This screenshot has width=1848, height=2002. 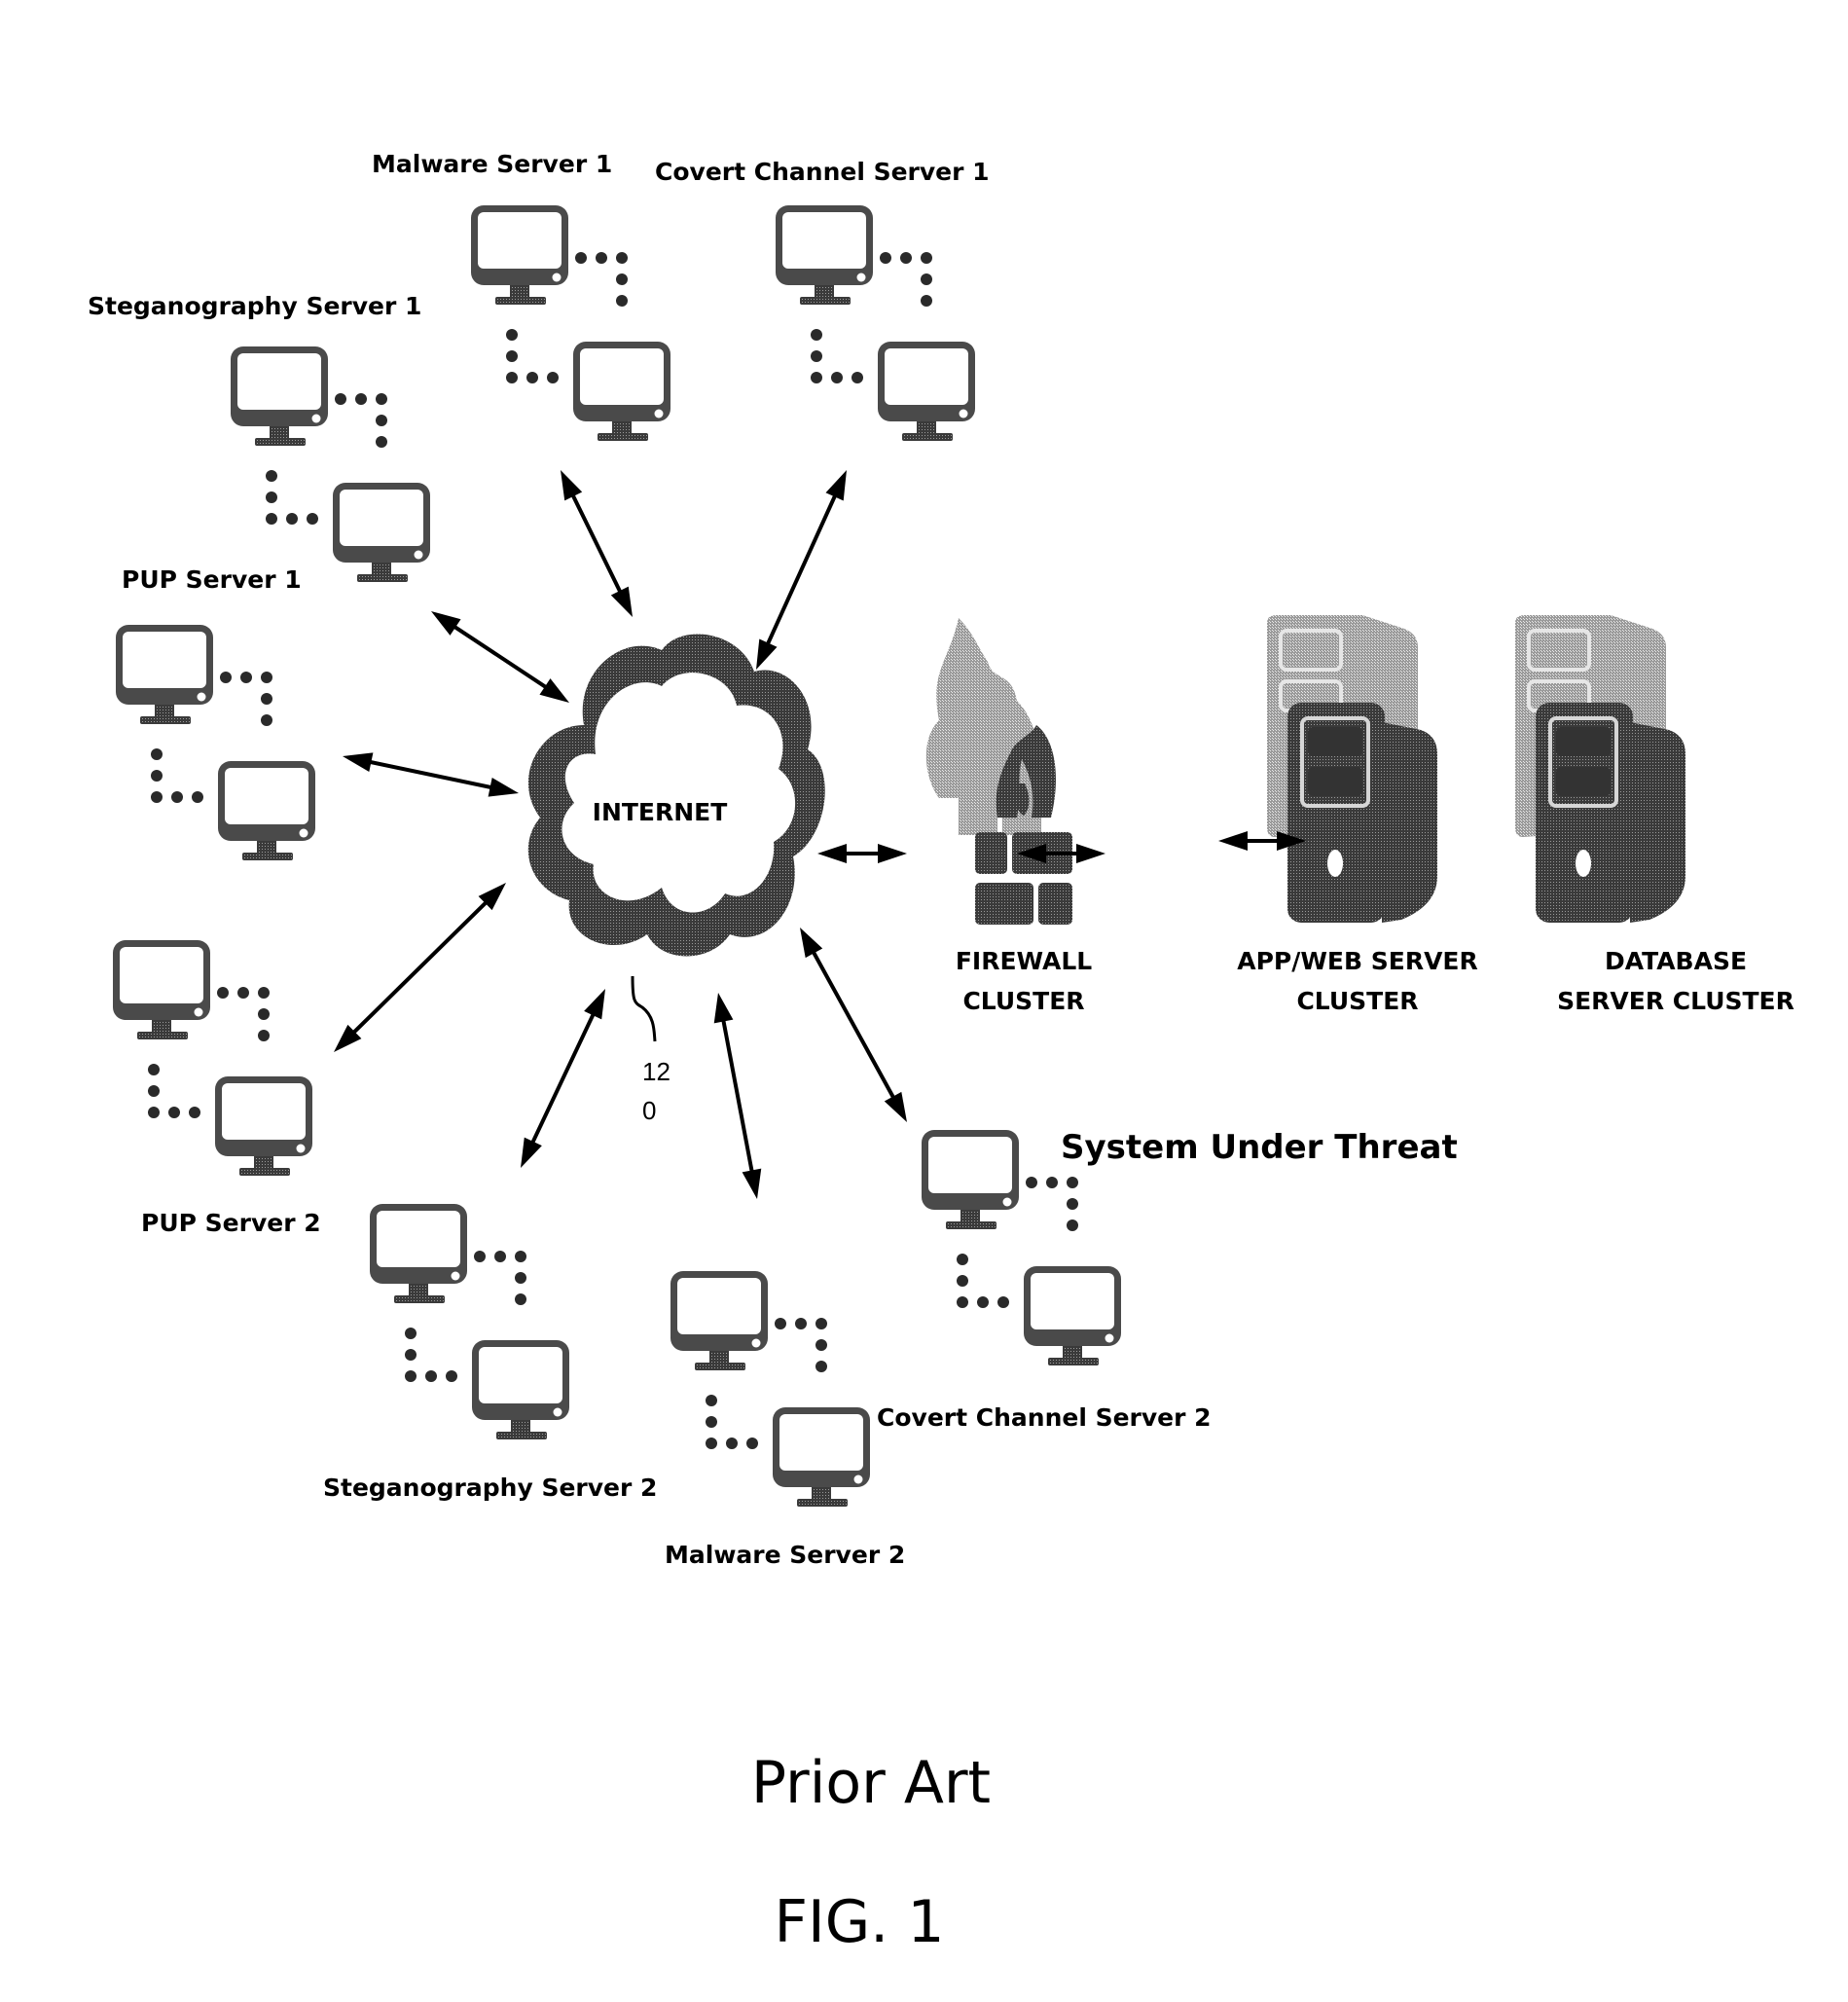 I want to click on label-pup-server-1: PUP Server 1, so click(x=212, y=579).